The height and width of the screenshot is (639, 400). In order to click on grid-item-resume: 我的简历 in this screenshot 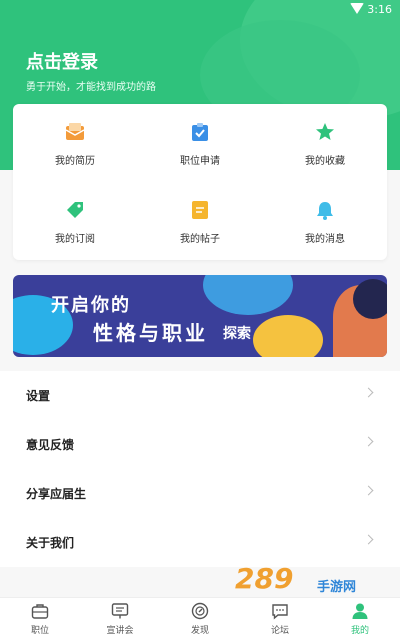, I will do `click(75, 152)`.